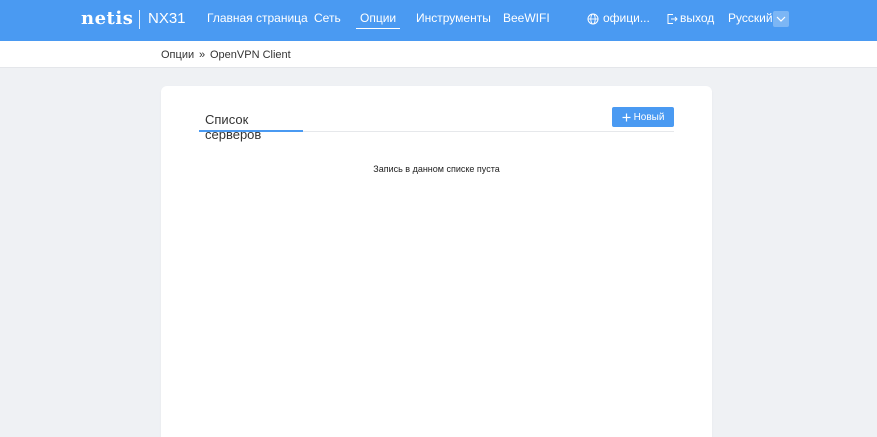 Image resolution: width=877 pixels, height=437 pixels. I want to click on netis-logo: netis, so click(107, 18).